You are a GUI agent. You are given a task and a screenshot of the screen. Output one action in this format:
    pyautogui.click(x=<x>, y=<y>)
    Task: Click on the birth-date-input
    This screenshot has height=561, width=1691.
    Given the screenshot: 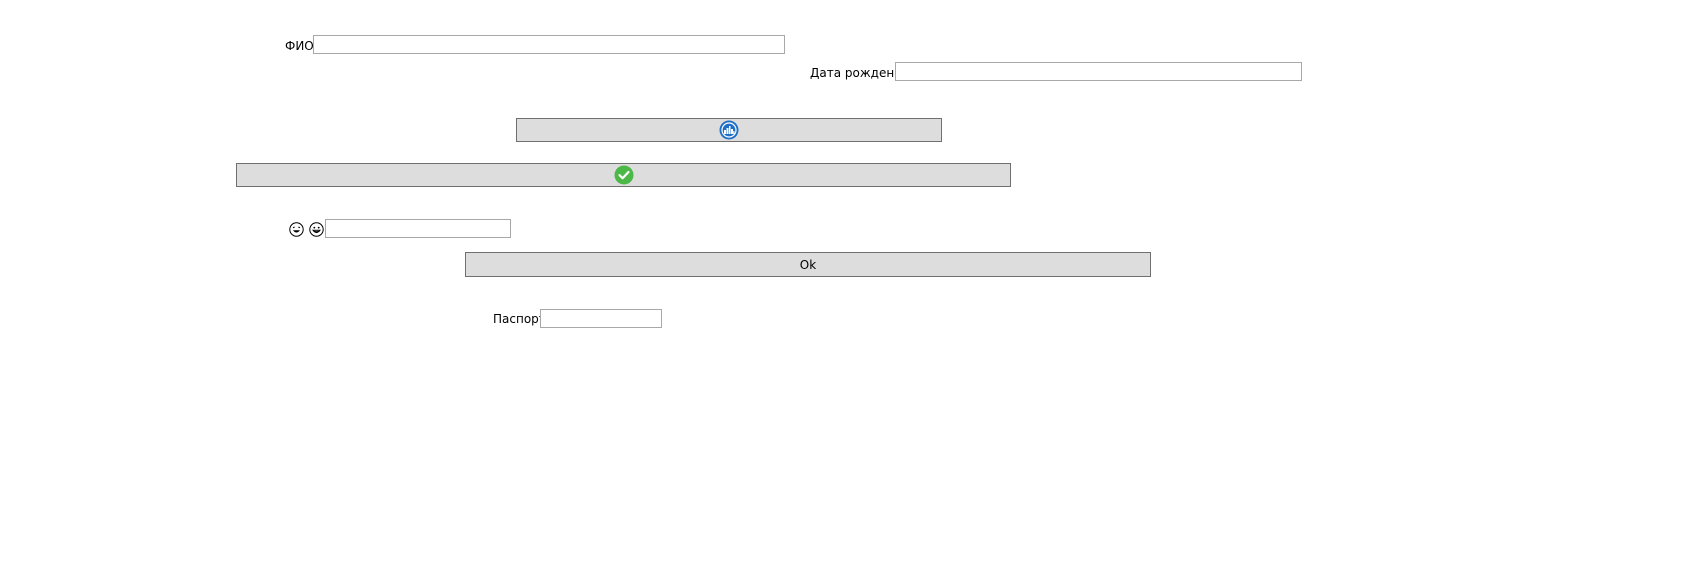 What is the action you would take?
    pyautogui.click(x=1098, y=71)
    